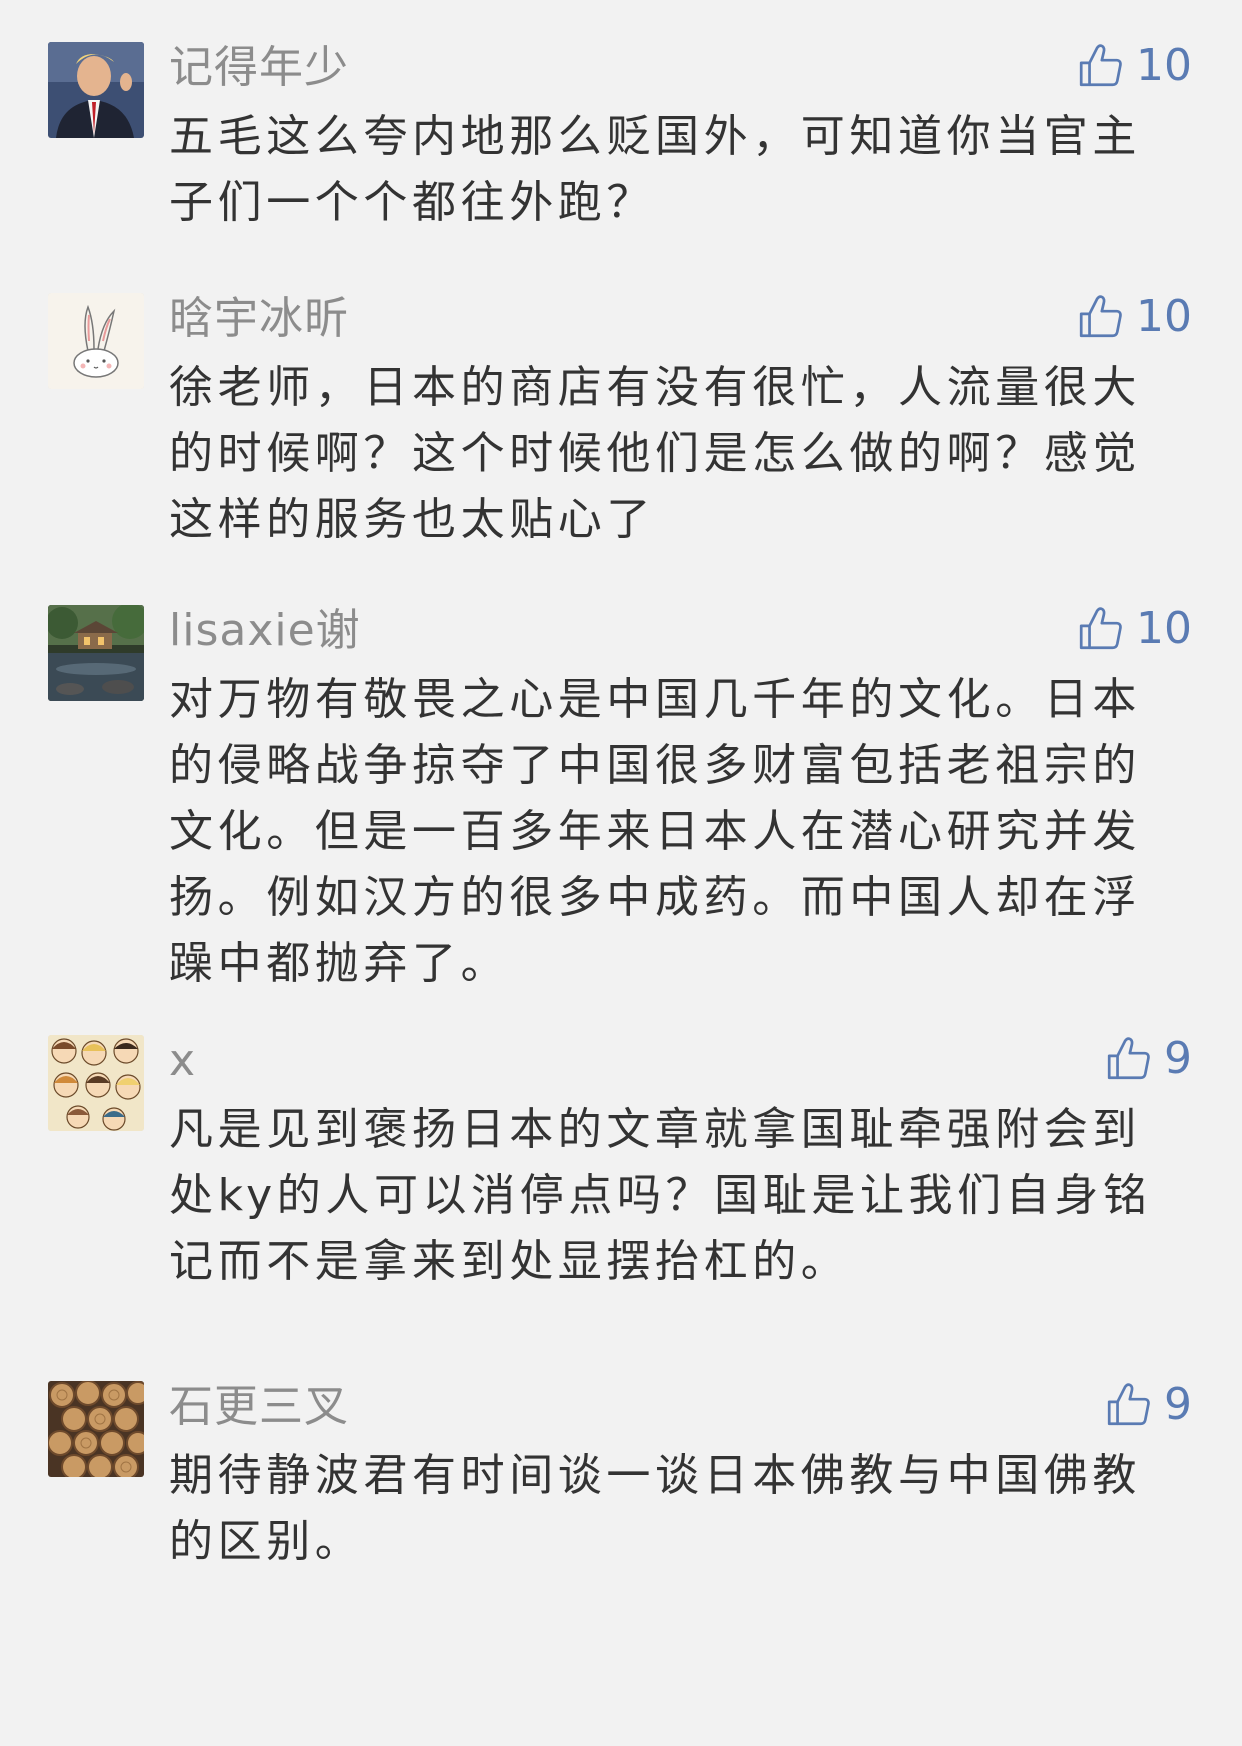 Image resolution: width=1242 pixels, height=1746 pixels. I want to click on man-in-suit-avatar-icon, so click(96, 90).